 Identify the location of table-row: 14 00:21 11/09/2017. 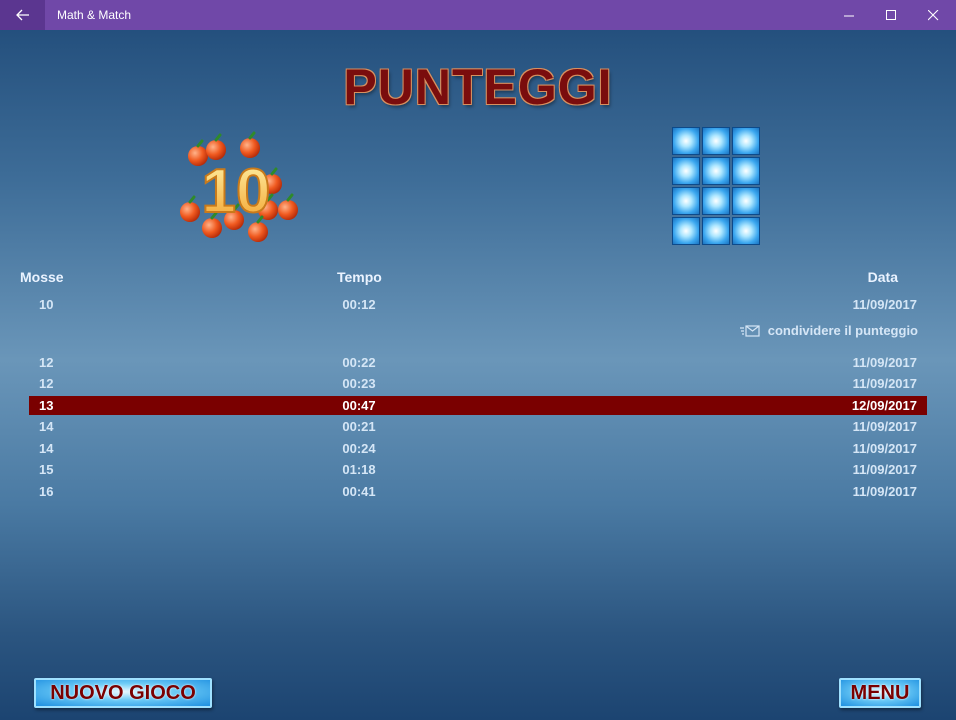
(478, 426).